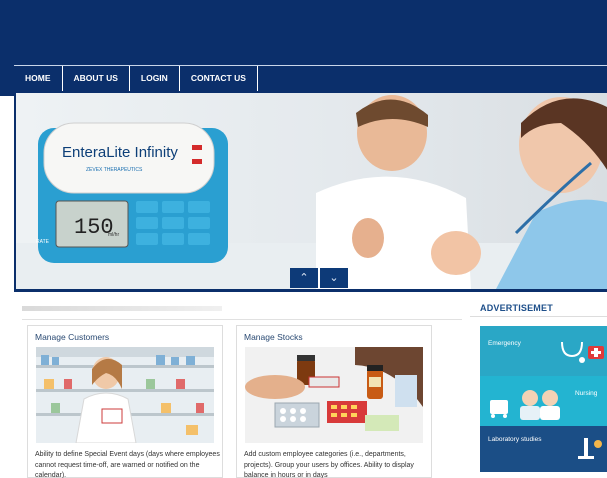 Image resolution: width=607 pixels, height=478 pixels. What do you see at coordinates (113, 235) in the screenshot?
I see `svg-text: ml/hr` at bounding box center [113, 235].